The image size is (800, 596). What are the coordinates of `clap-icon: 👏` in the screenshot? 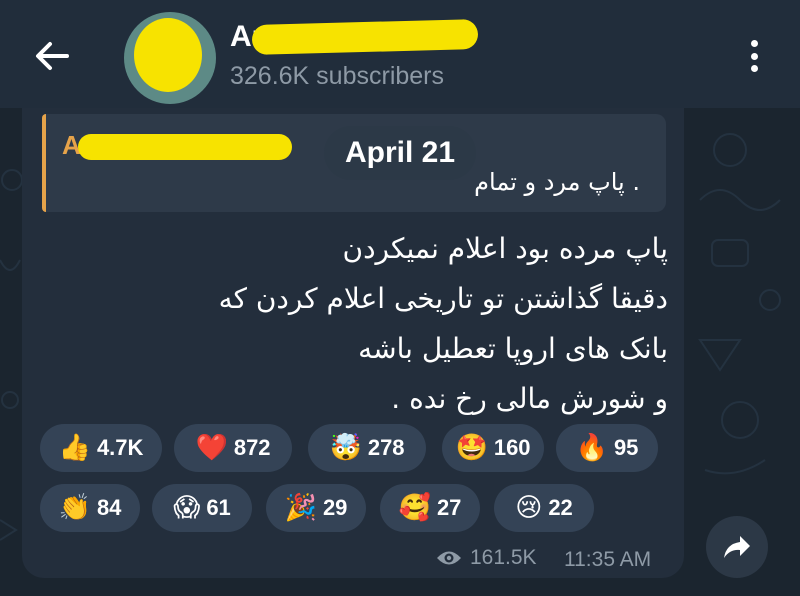 It's located at (74, 508).